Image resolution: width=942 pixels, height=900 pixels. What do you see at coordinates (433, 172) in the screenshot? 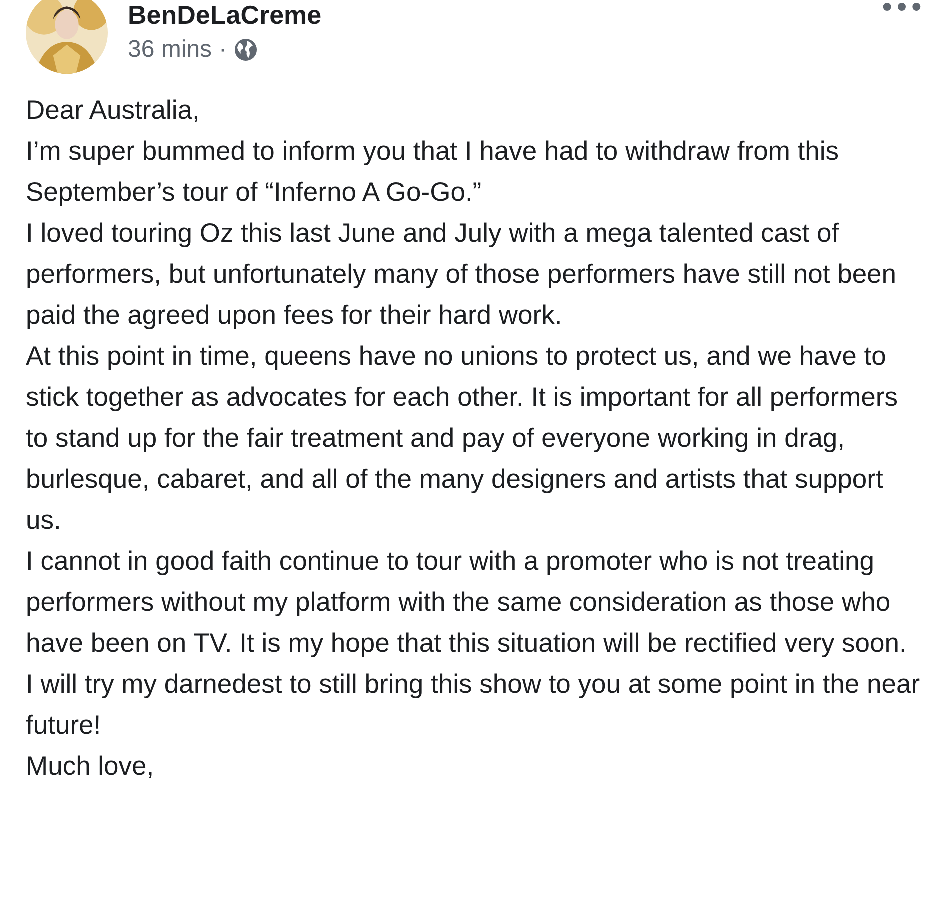
I see `post-text: I’m super bummed to inform you that I have had to withdraw from this September’s tour of “Inferno A Go-Go.”` at bounding box center [433, 172].